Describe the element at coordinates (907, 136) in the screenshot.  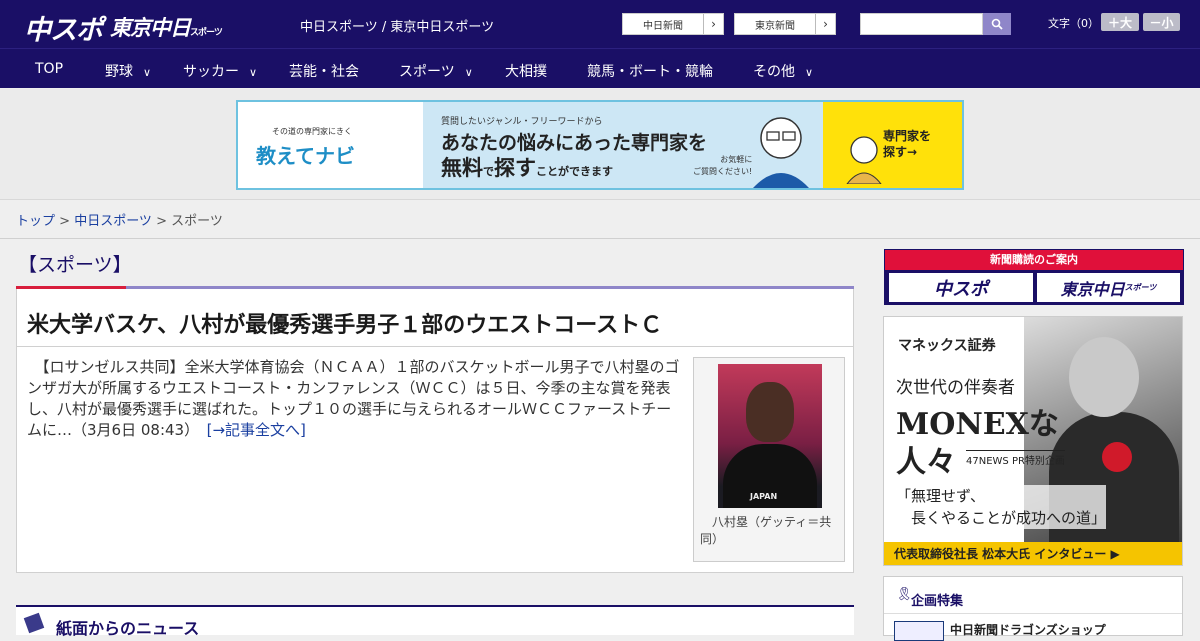
I see `cta-line-1: 専門家を` at that location.